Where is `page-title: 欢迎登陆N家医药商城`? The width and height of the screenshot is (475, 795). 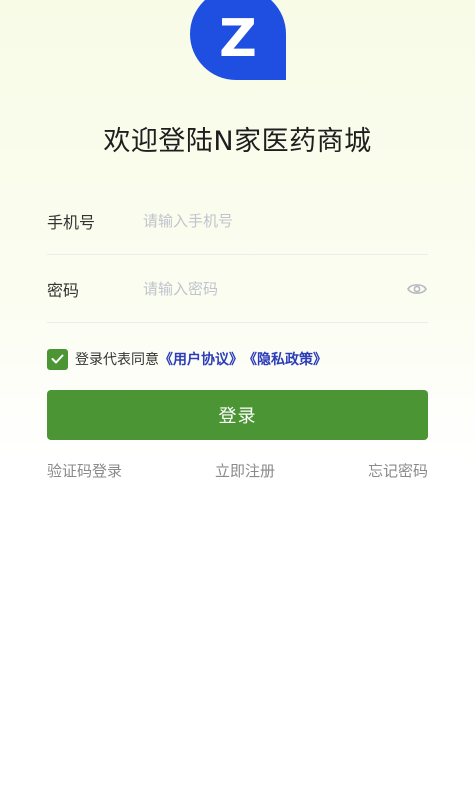 page-title: 欢迎登陆N家医药商城 is located at coordinates (237, 141).